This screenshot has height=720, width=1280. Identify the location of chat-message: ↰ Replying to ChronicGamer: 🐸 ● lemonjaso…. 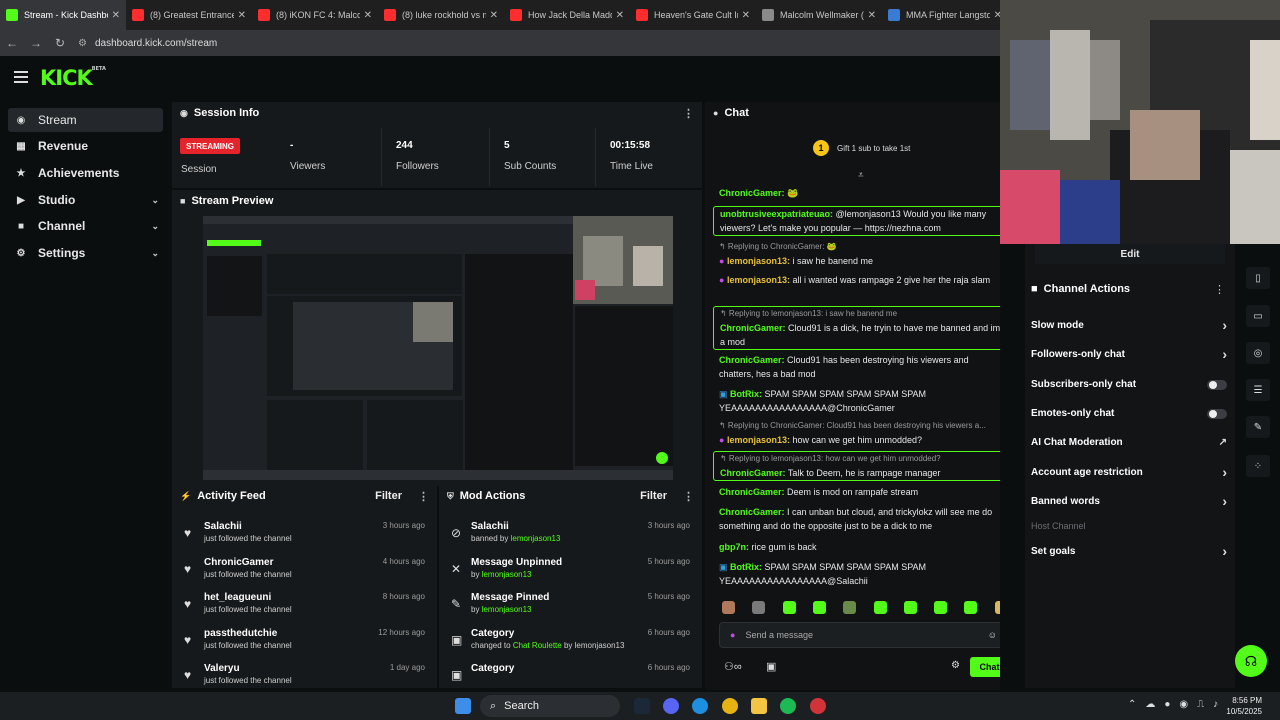
(862, 254).